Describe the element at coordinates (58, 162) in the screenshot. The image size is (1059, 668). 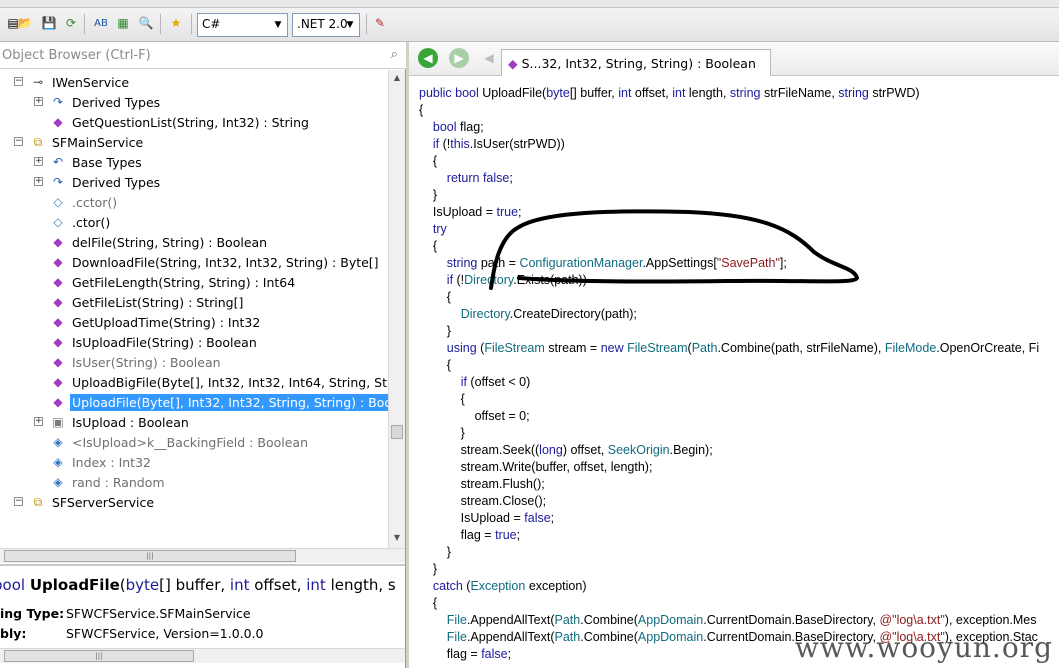
I see `base-types-icon: ↶` at that location.